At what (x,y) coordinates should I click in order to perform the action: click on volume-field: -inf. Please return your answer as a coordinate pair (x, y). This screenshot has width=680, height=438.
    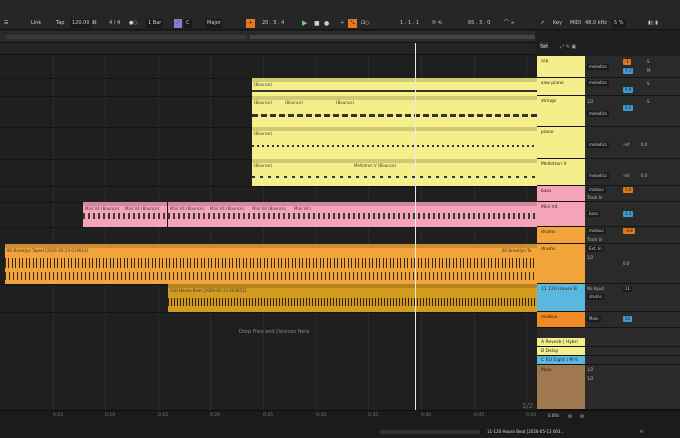
    Looking at the image, I should click on (626, 175).